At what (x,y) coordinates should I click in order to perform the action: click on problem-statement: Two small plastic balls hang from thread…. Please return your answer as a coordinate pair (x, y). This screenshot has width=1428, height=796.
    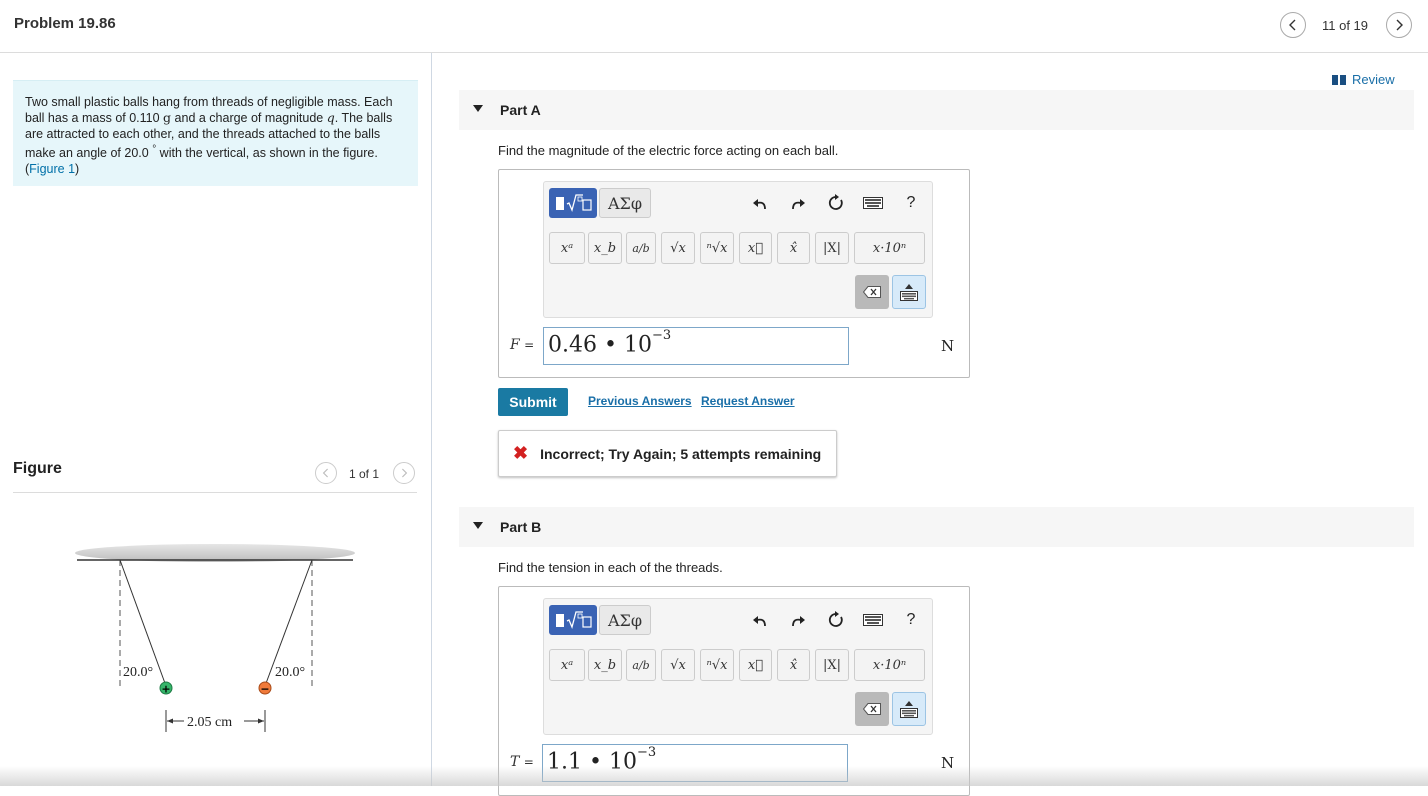
    Looking at the image, I should click on (215, 133).